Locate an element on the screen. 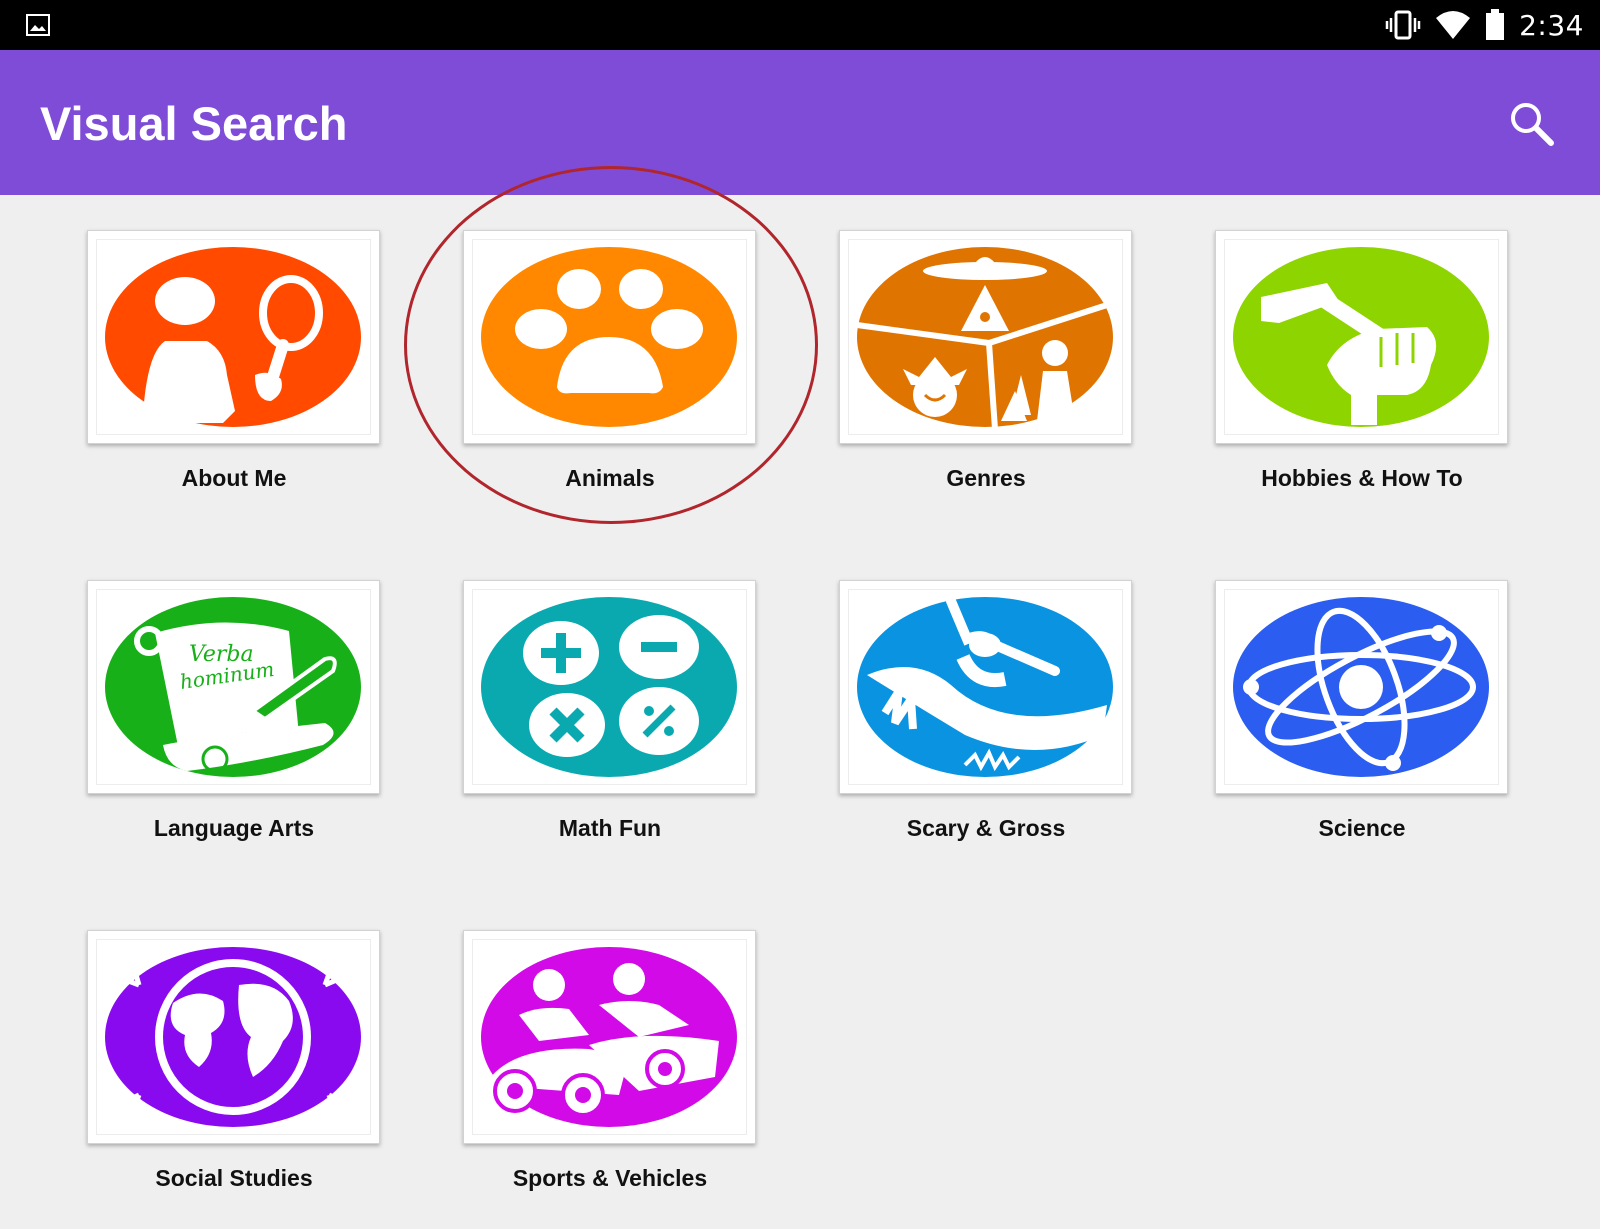 The width and height of the screenshot is (1600, 1229). atom-icon is located at coordinates (1361, 687).